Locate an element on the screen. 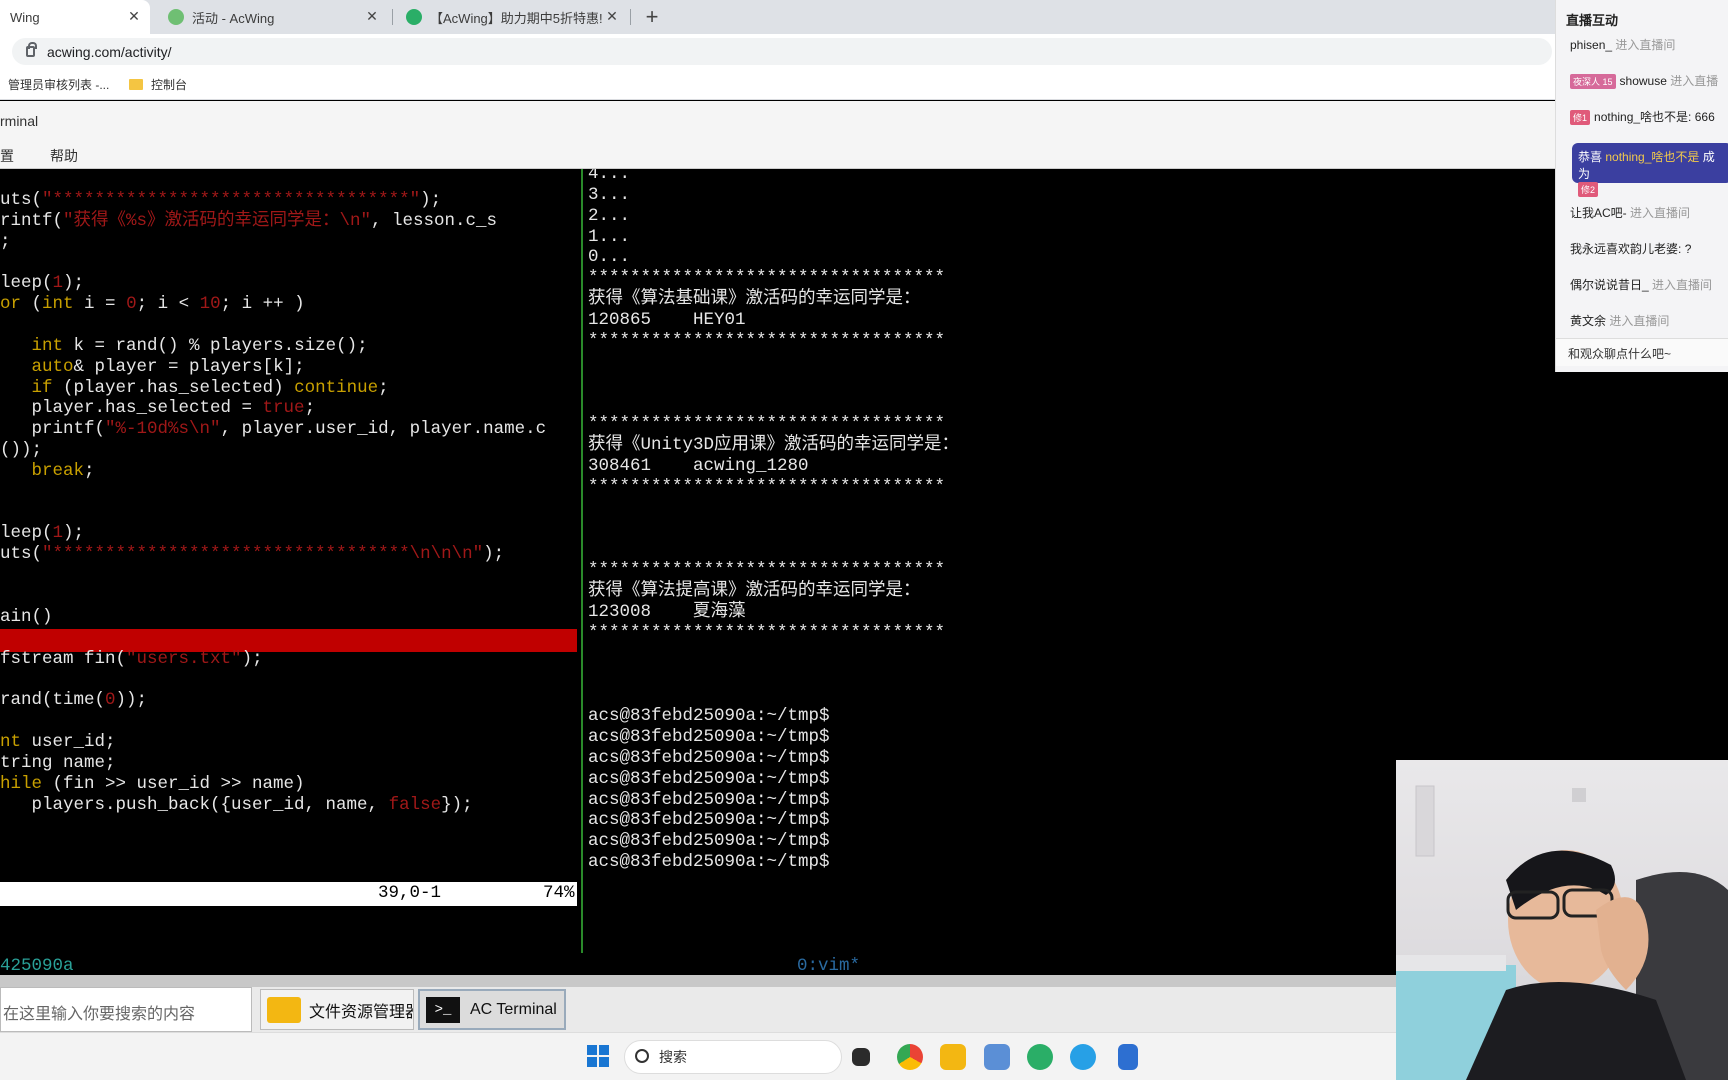 This screenshot has height=1080, width=1728. chat-row: 夜深人 15 showuse 进入直播 is located at coordinates (1644, 81).